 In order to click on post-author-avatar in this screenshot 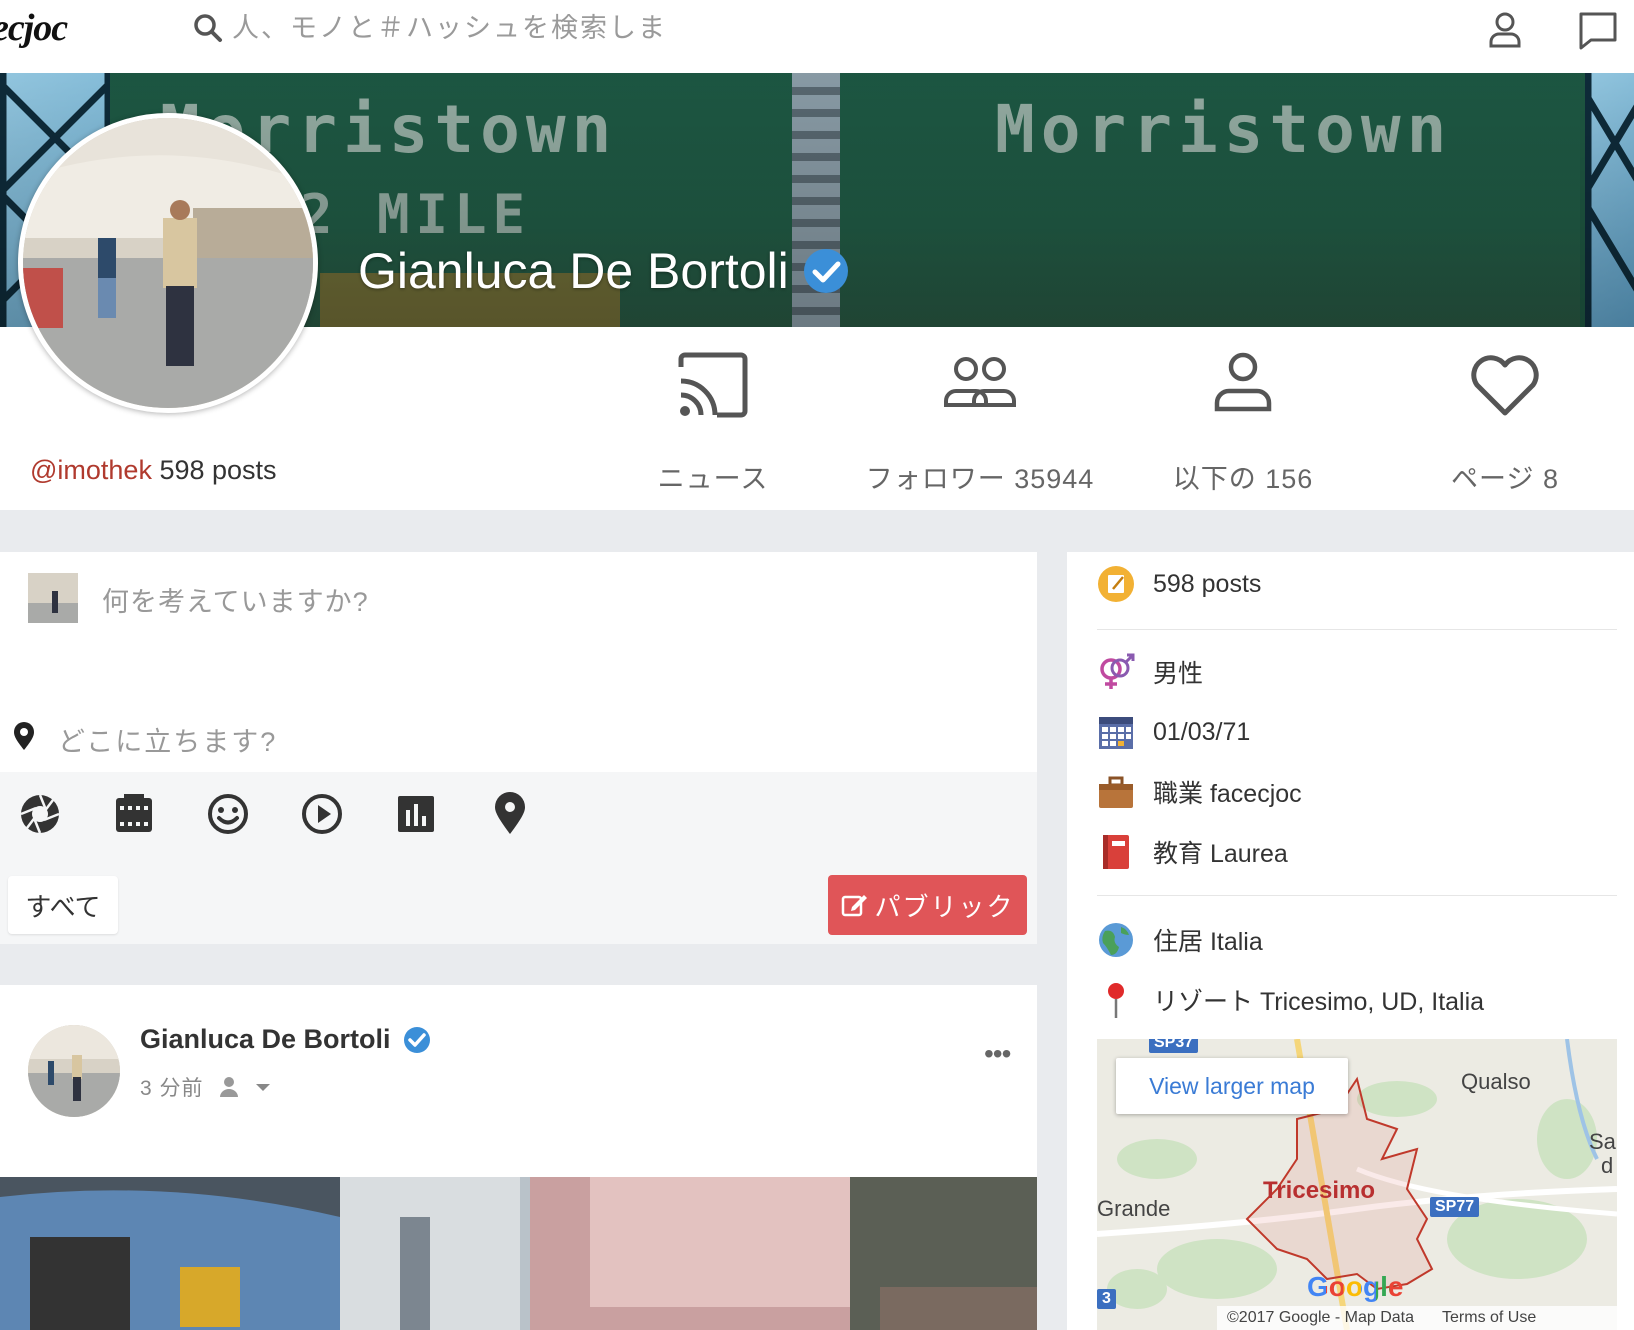, I will do `click(74, 1071)`.